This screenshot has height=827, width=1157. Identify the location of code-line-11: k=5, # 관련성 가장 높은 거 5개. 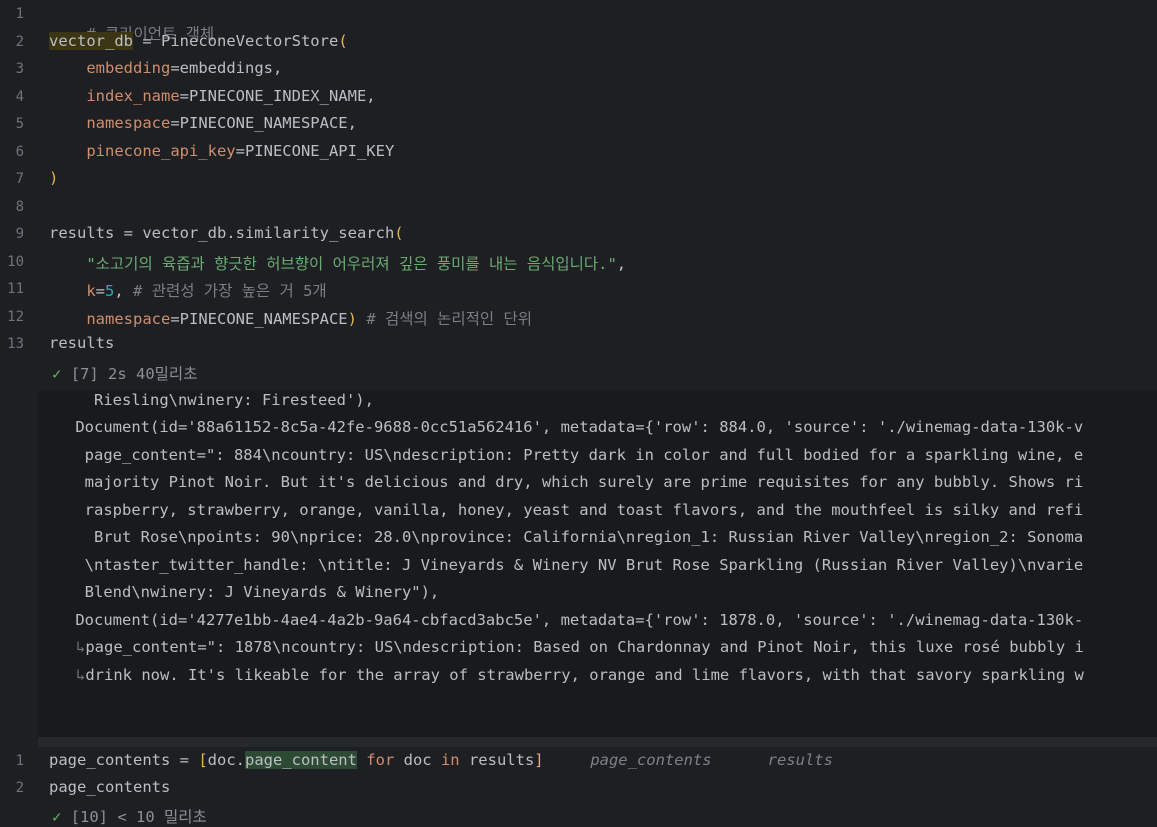
(188, 290).